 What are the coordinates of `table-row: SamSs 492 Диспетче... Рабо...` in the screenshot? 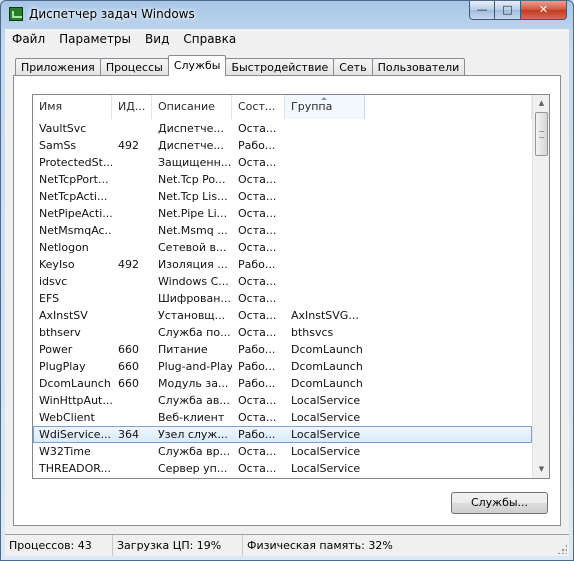 It's located at (282, 145).